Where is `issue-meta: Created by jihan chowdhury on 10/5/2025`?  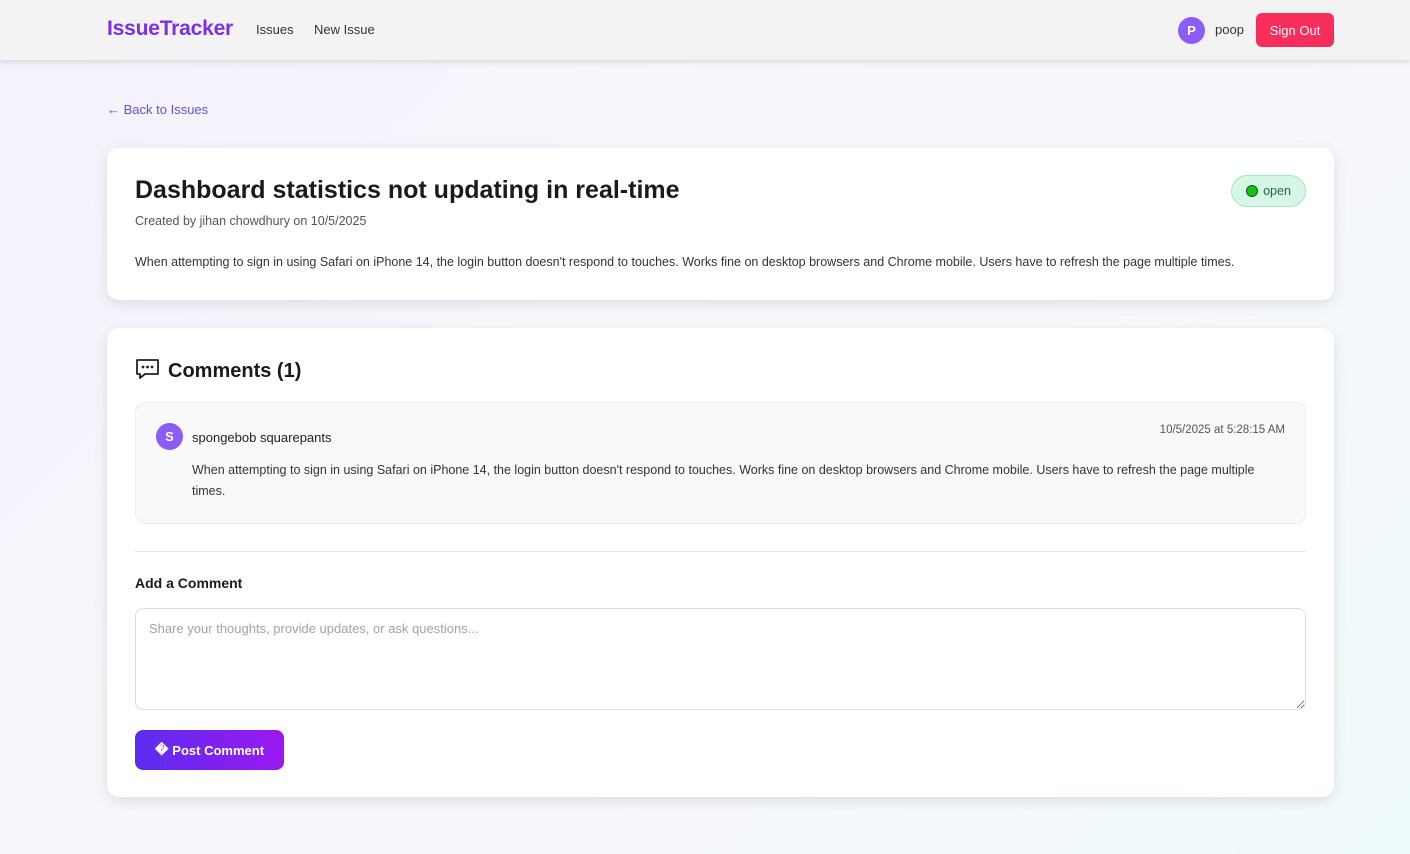 issue-meta: Created by jihan chowdhury on 10/5/2025 is located at coordinates (251, 221).